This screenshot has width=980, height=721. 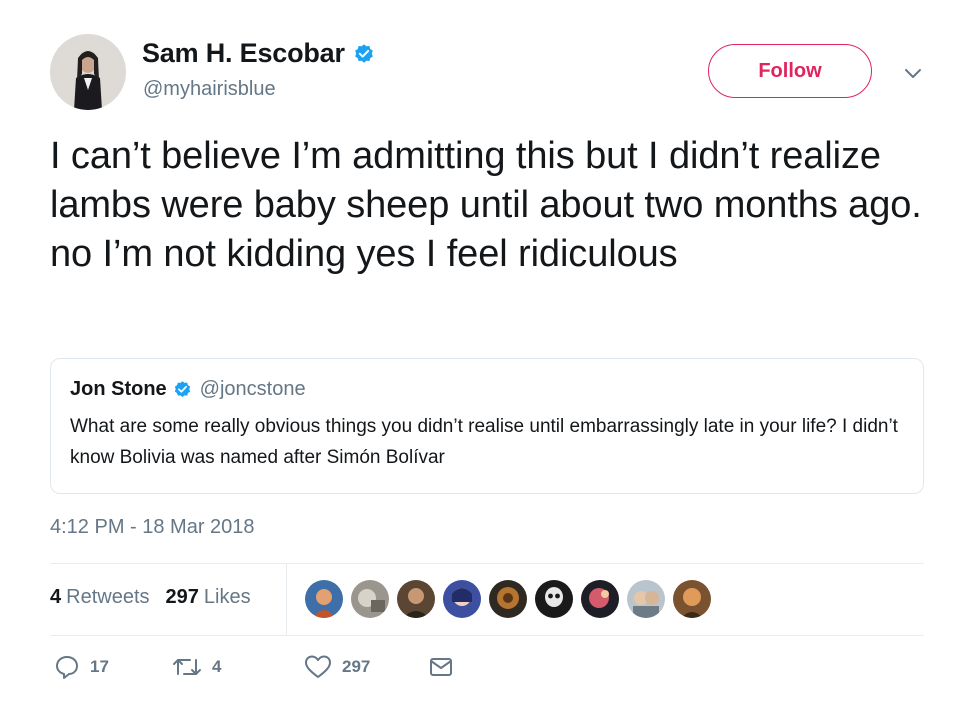 I want to click on author-name-row: Sam H. Escobar, so click(x=258, y=53).